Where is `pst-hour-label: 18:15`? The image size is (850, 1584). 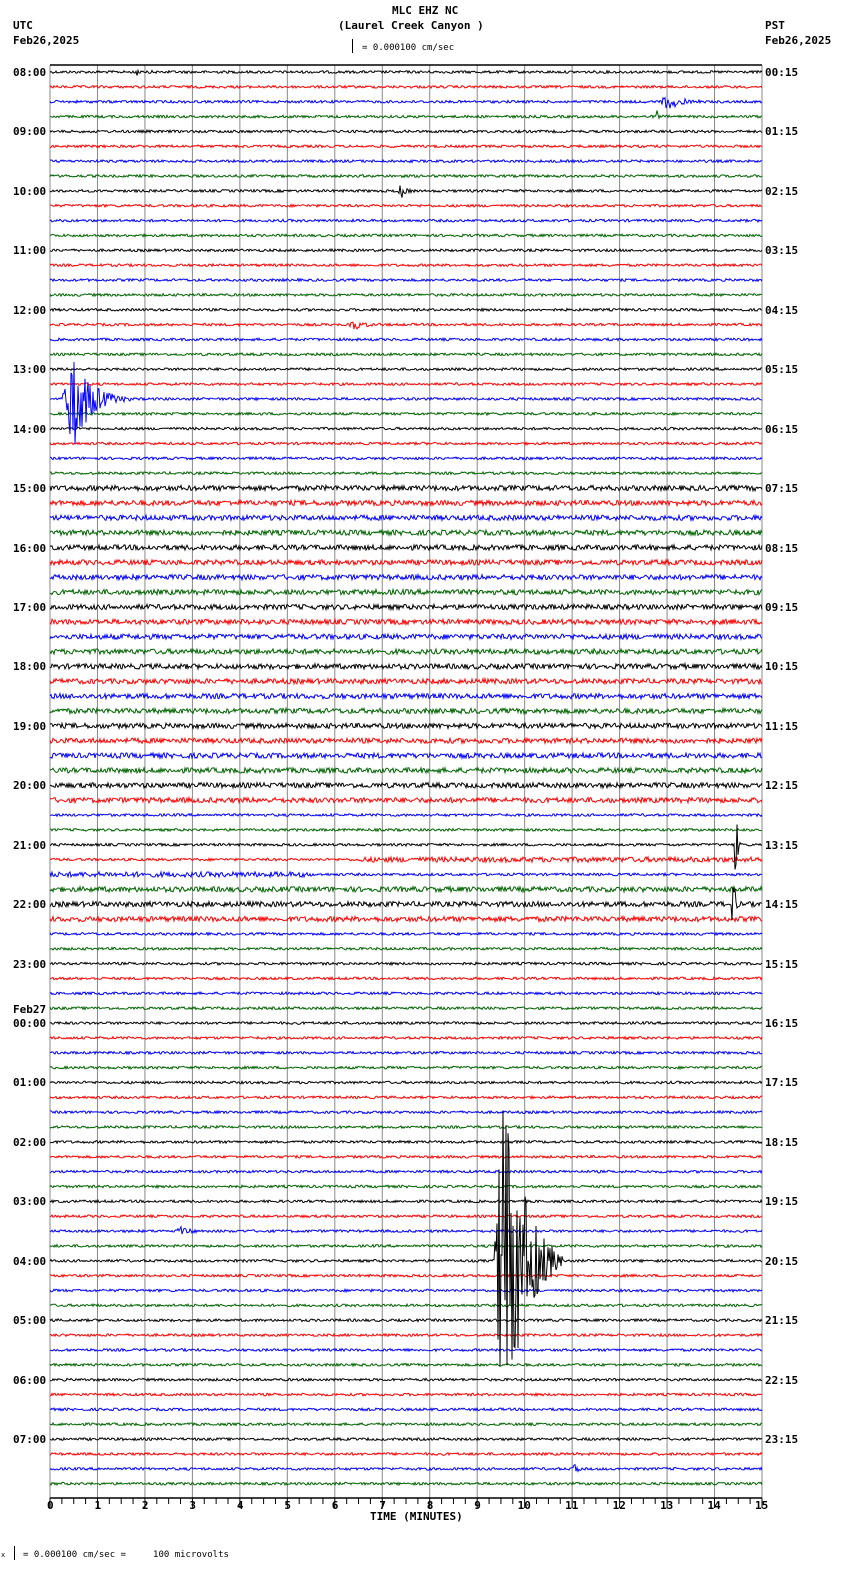 pst-hour-label: 18:15 is located at coordinates (782, 1142).